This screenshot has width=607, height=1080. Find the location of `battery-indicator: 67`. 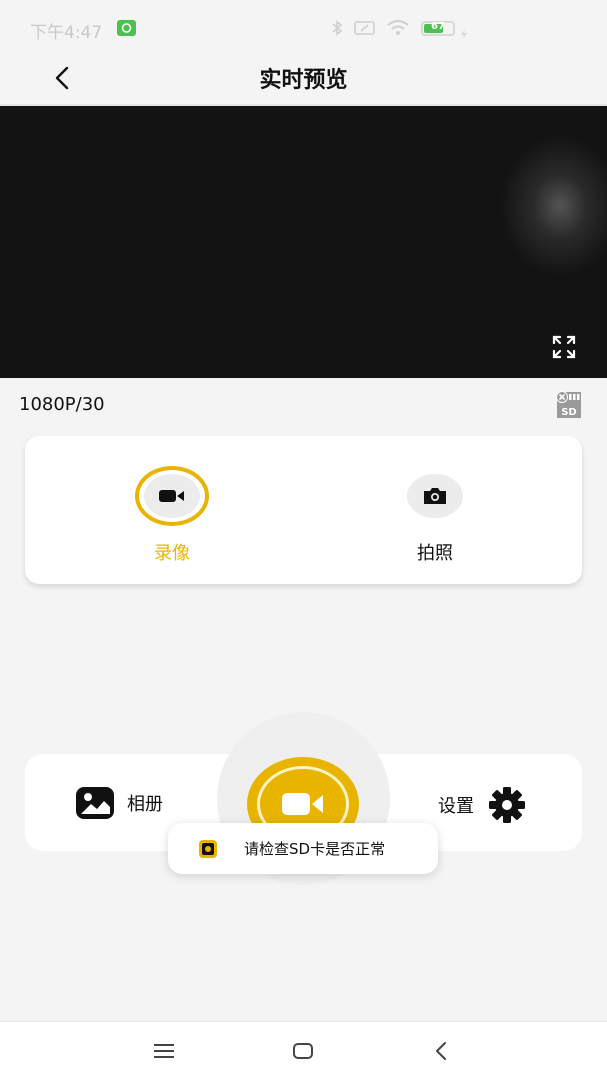

battery-indicator: 67 is located at coordinates (438, 28).